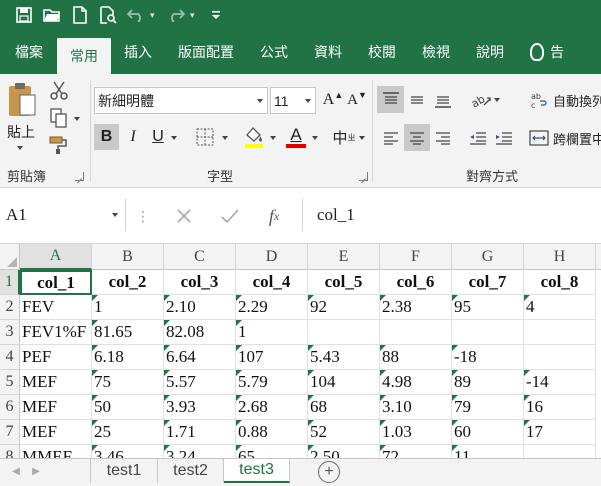 This screenshot has width=601, height=486. What do you see at coordinates (344, 407) in the screenshot?
I see `cell-e6: 68` at bounding box center [344, 407].